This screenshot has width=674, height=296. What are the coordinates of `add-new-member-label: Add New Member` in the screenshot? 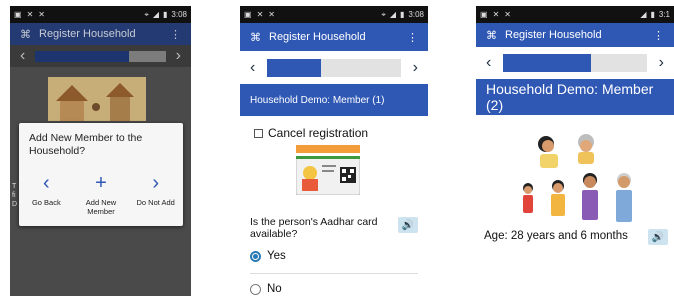 It's located at (101, 207).